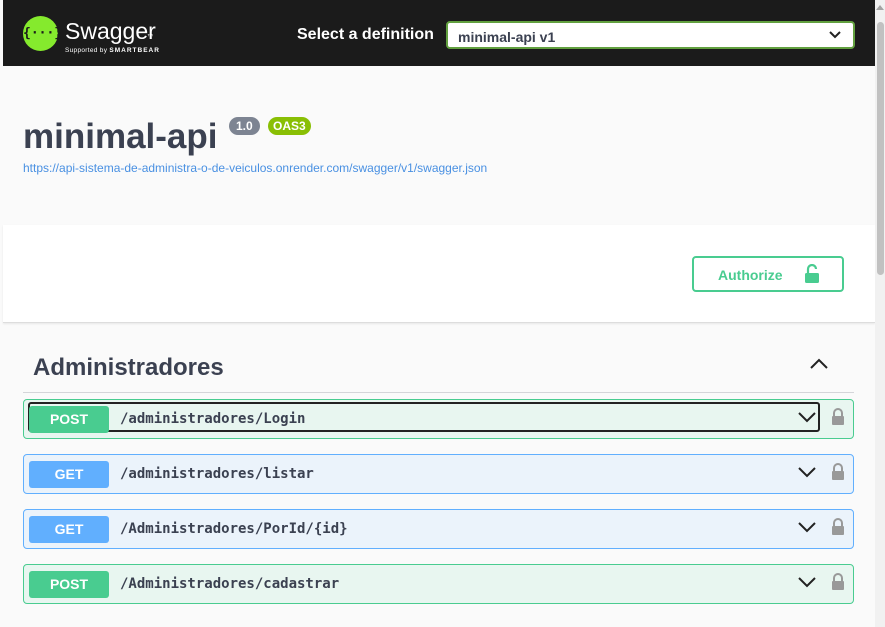  What do you see at coordinates (880, 148) in the screenshot?
I see `scrollbar-thumb` at bounding box center [880, 148].